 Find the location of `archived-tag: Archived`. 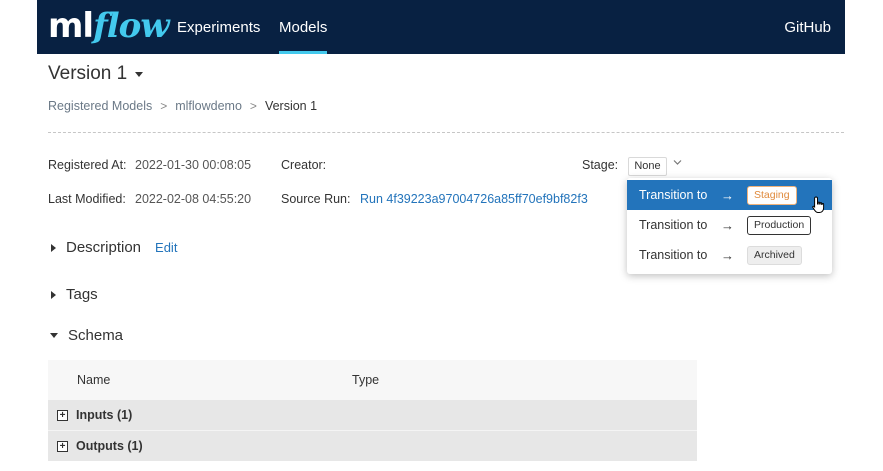

archived-tag: Archived is located at coordinates (774, 255).